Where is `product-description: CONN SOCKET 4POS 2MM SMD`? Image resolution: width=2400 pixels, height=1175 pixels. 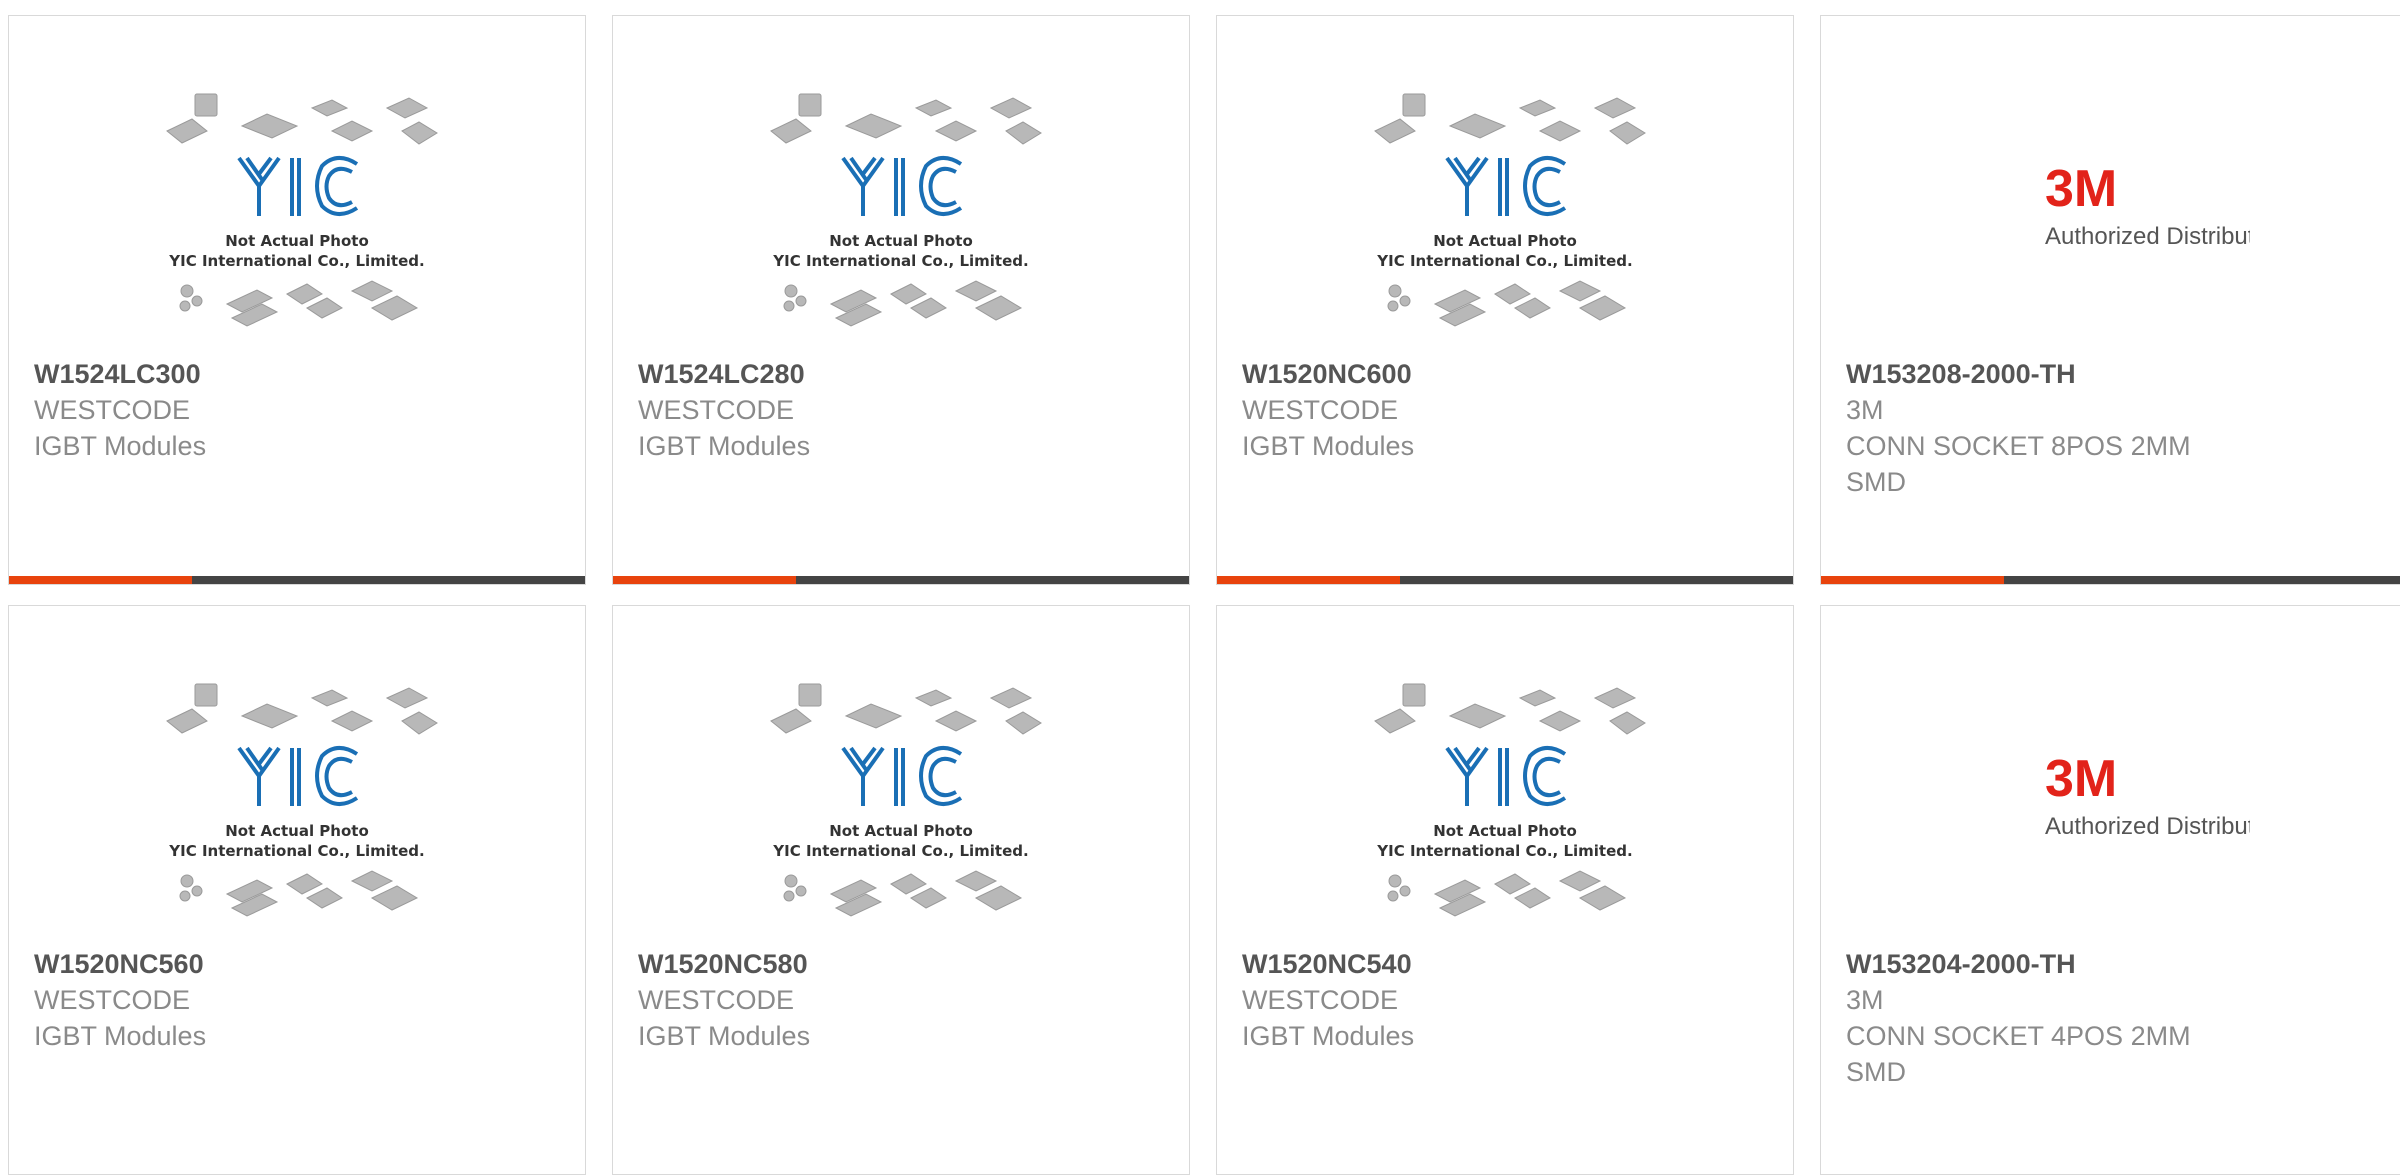
product-description: CONN SOCKET 4POS 2MM SMD is located at coordinates (2018, 1054).